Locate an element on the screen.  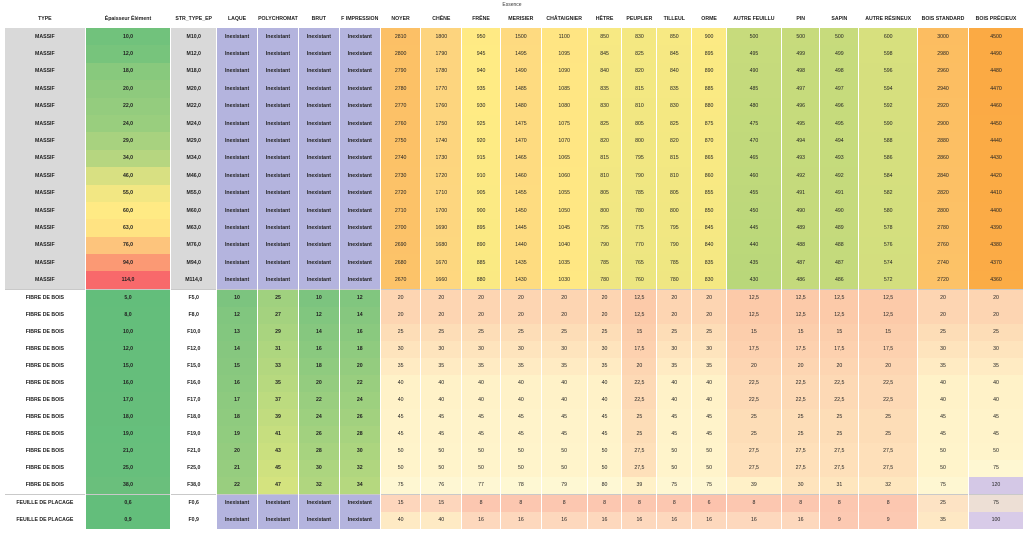
cell-price: 1470 is located at coordinates (520, 141).